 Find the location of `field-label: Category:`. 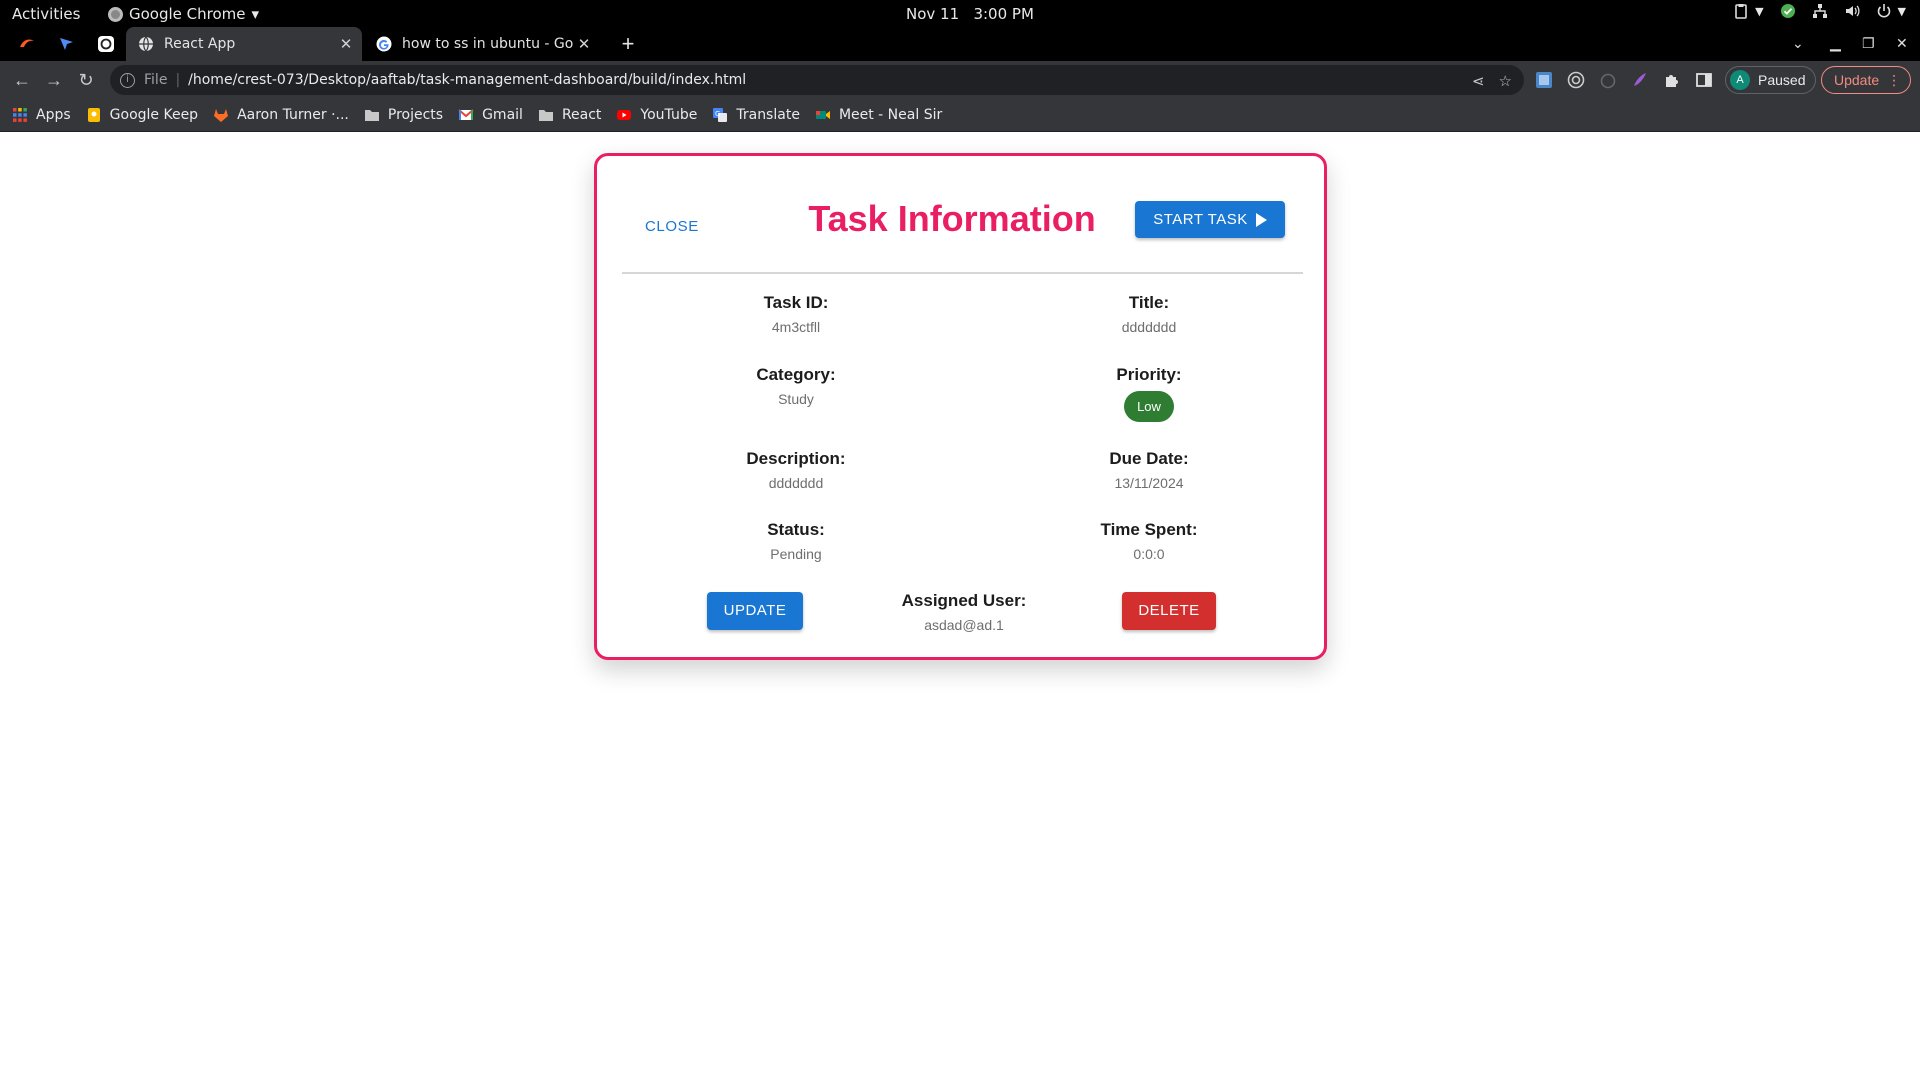

field-label: Category: is located at coordinates (796, 374).